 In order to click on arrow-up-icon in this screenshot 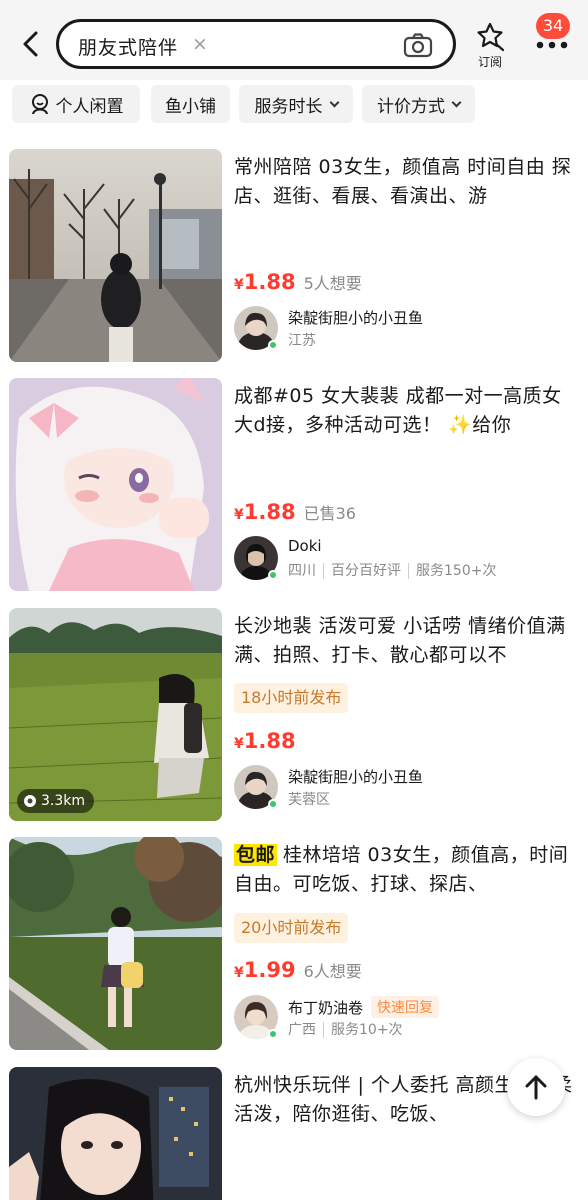, I will do `click(536, 1087)`.